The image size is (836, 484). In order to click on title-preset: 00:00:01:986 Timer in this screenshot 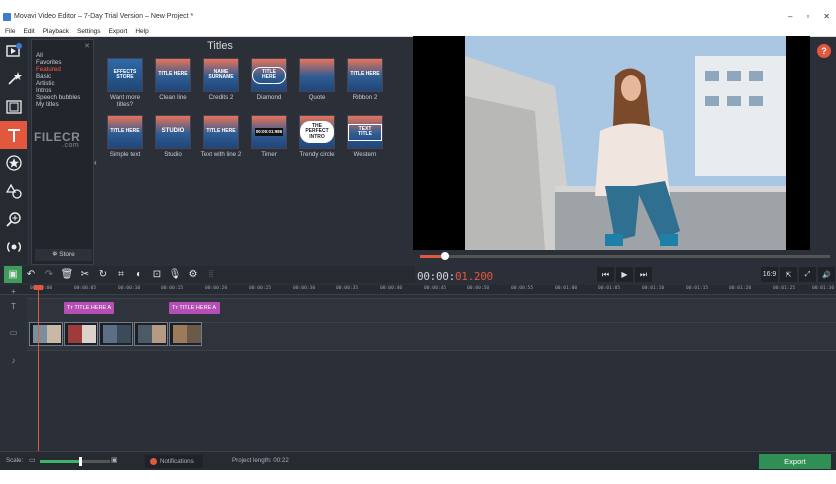, I will do `click(269, 137)`.